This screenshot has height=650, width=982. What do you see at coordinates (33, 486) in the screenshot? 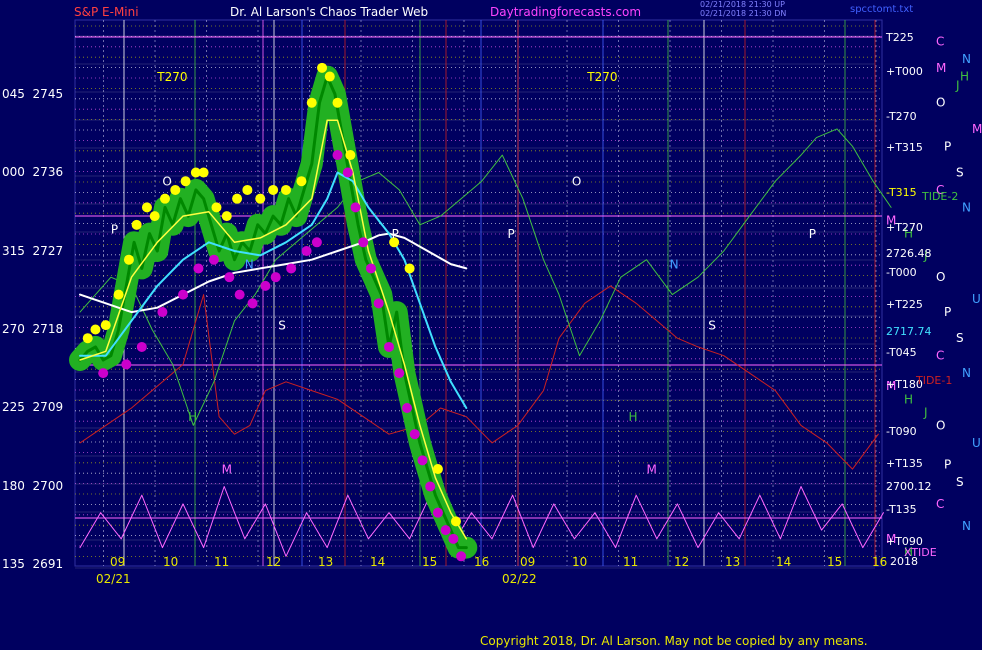
I see `y-label-2700: 180 2700` at bounding box center [33, 486].